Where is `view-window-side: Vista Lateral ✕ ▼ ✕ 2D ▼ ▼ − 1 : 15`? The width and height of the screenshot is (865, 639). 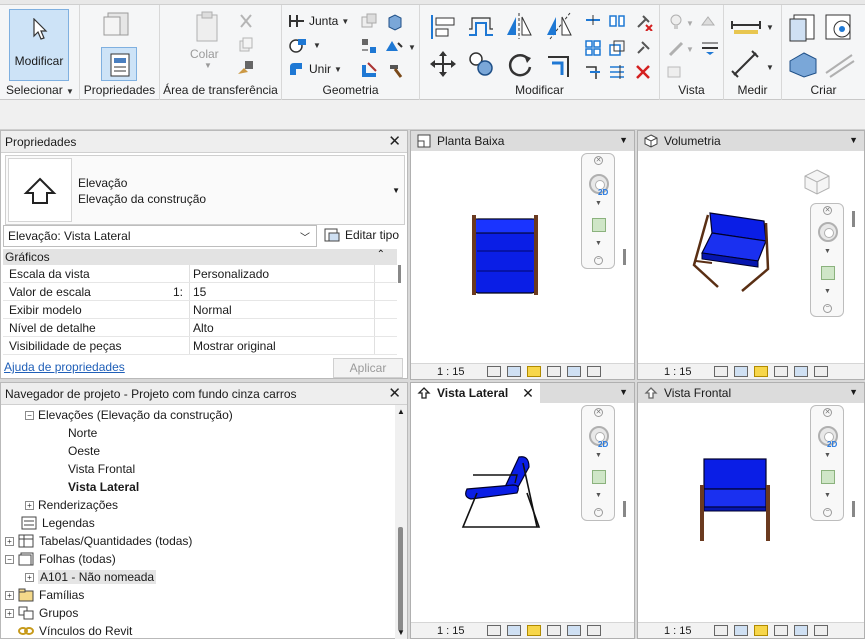 view-window-side: Vista Lateral ✕ ▼ ✕ 2D ▼ ▼ − 1 : 15 is located at coordinates (522, 510).